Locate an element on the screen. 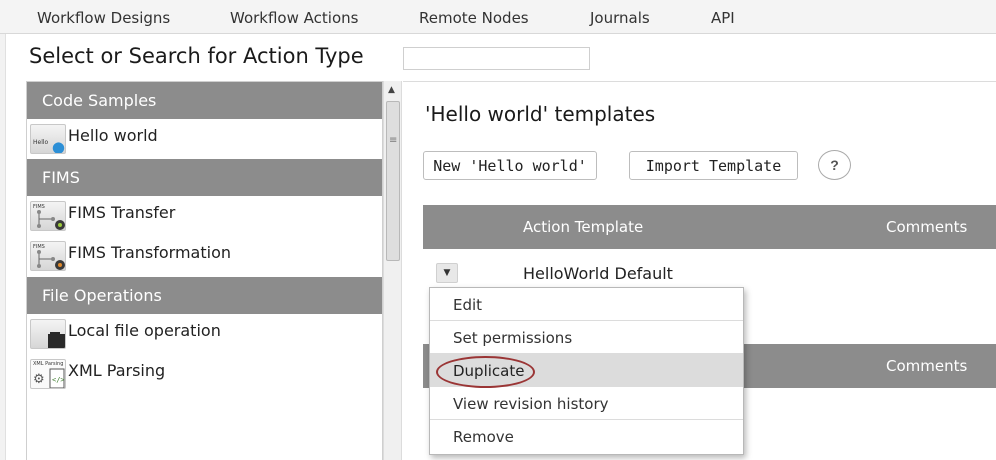 This screenshot has height=460, width=996. action-type-local-file-operation: Local file operation is located at coordinates (204, 333).